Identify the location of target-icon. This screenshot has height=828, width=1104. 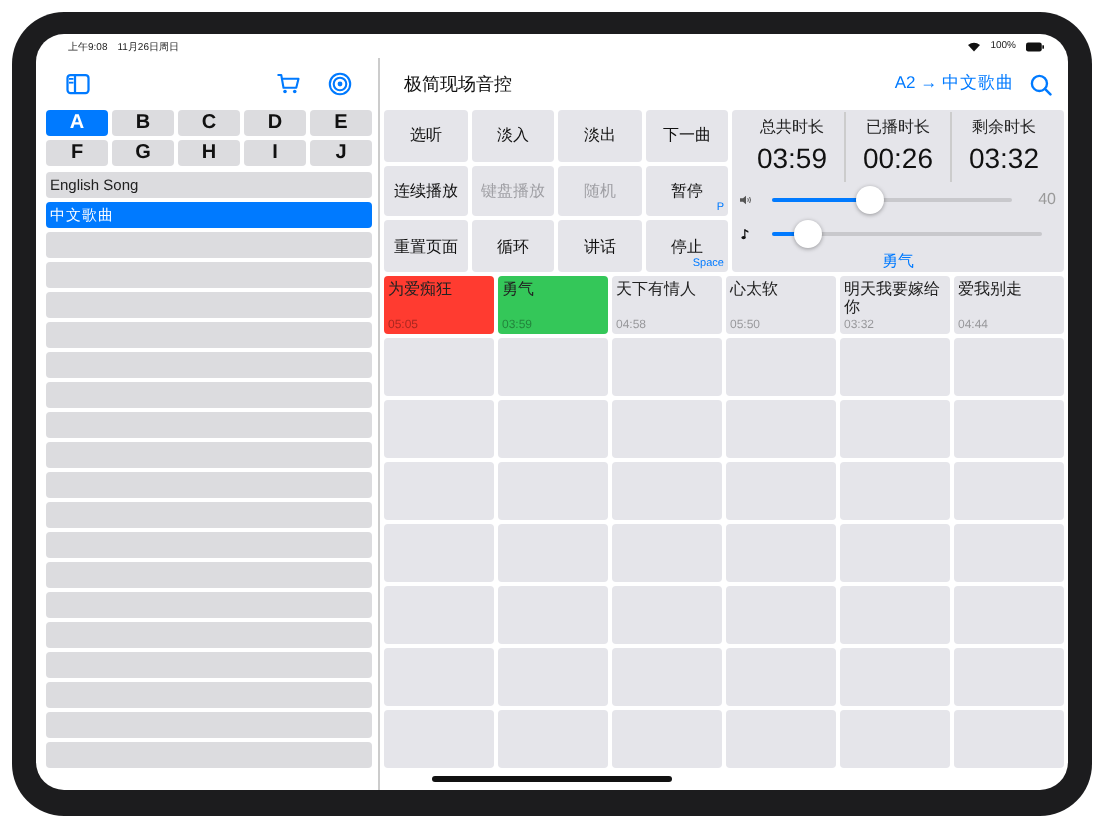
(340, 84).